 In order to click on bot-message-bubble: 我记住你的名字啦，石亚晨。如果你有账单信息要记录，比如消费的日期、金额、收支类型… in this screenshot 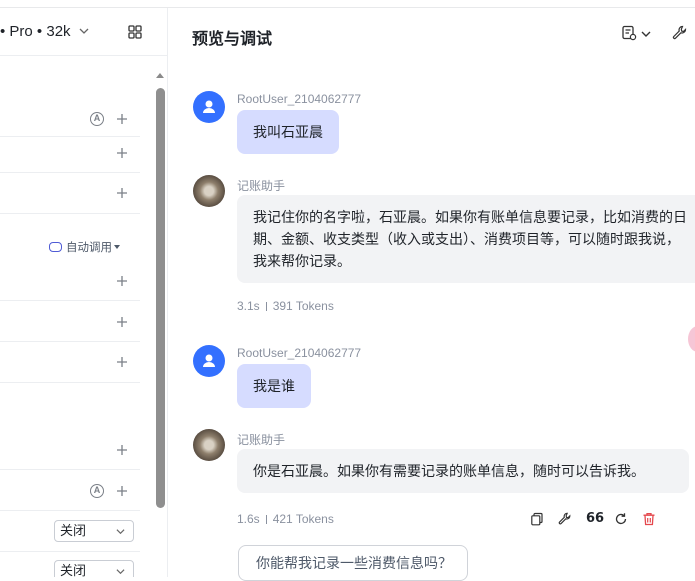, I will do `click(466, 239)`.